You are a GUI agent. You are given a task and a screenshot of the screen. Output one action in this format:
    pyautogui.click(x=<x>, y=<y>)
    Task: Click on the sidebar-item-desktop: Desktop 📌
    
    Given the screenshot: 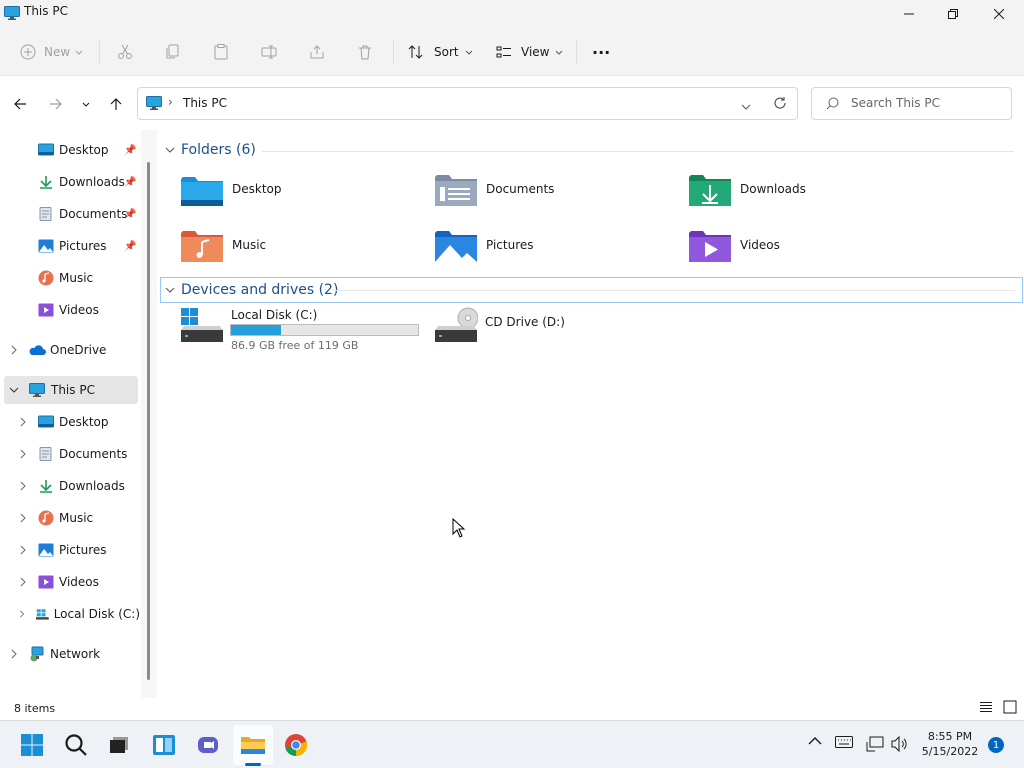 What is the action you would take?
    pyautogui.click(x=88, y=150)
    